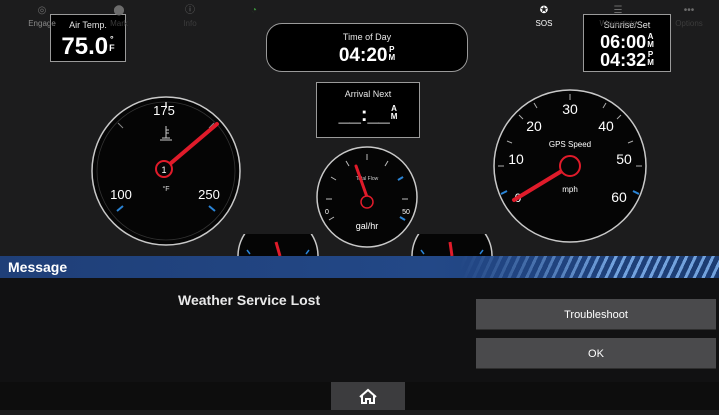  Describe the element at coordinates (619, 197) in the screenshot. I see `speed-scale-60: 60` at that location.